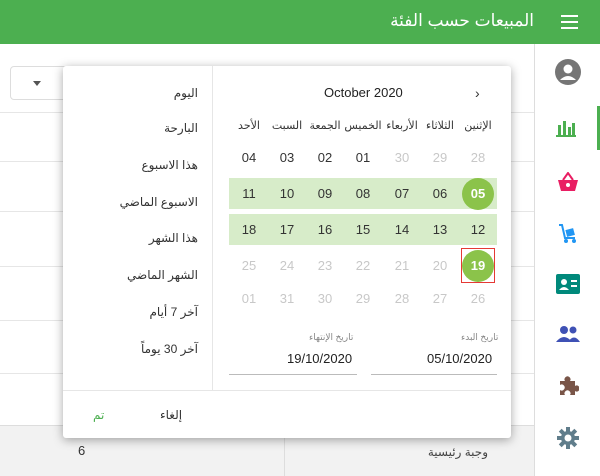  Describe the element at coordinates (249, 265) in the screenshot. I see `calendar-day: 25` at that location.